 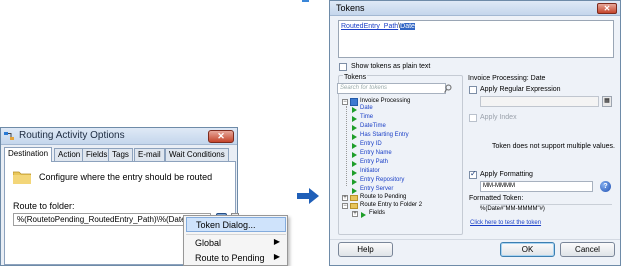 I want to click on title-bar: Routing Activity Options ✕, so click(x=119, y=136).